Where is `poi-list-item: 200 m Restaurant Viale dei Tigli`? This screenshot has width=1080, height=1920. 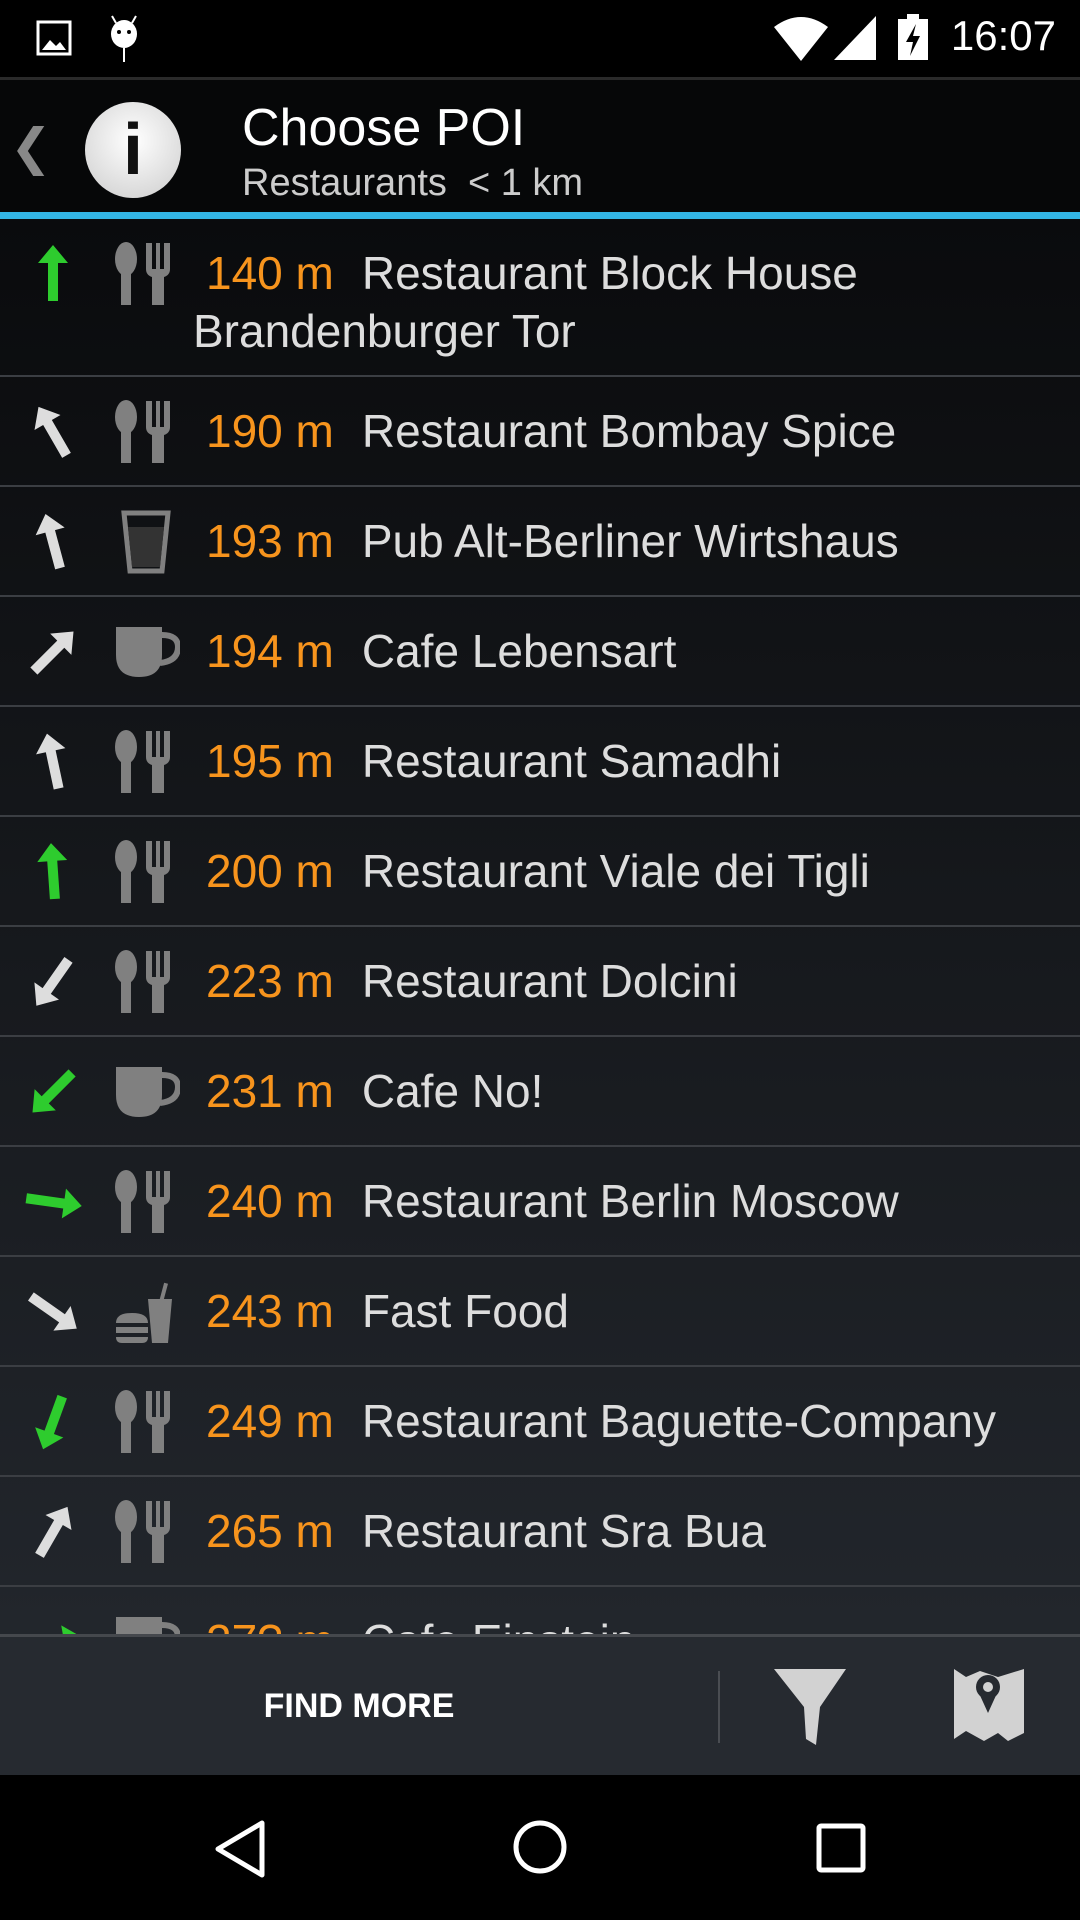
poi-list-item: 200 m Restaurant Viale dei Tigli is located at coordinates (540, 872).